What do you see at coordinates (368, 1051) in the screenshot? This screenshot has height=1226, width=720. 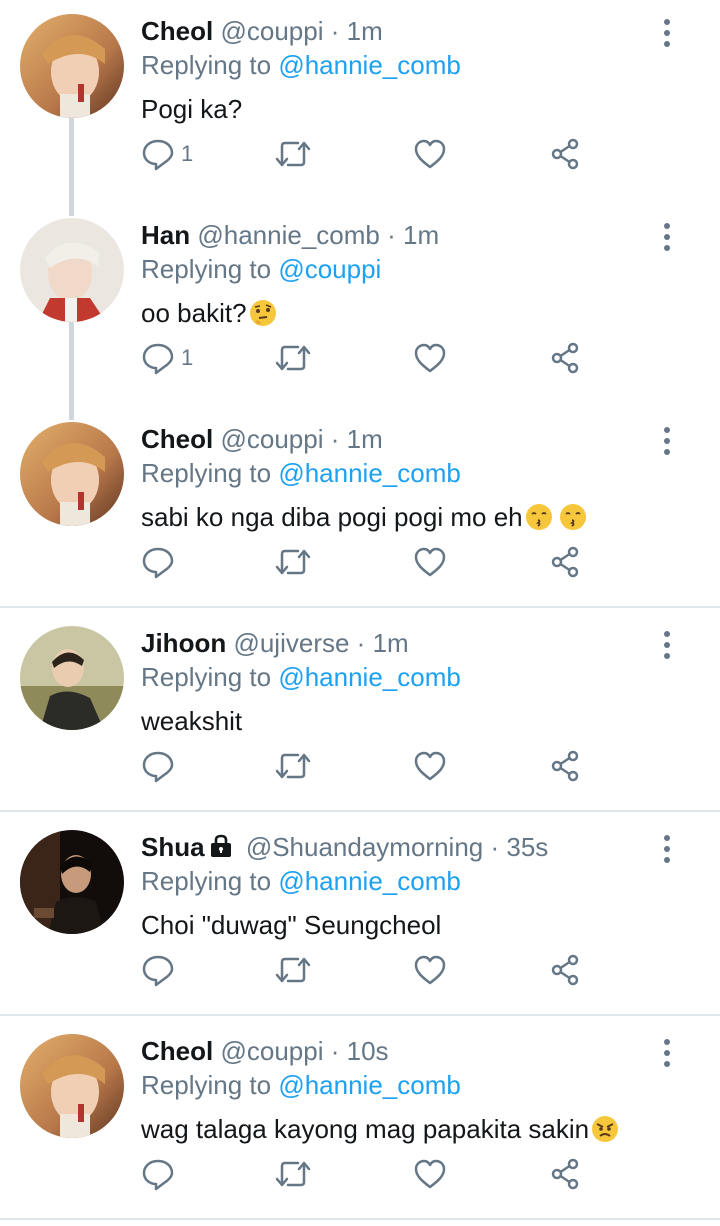 I see `timestamp: 10s` at bounding box center [368, 1051].